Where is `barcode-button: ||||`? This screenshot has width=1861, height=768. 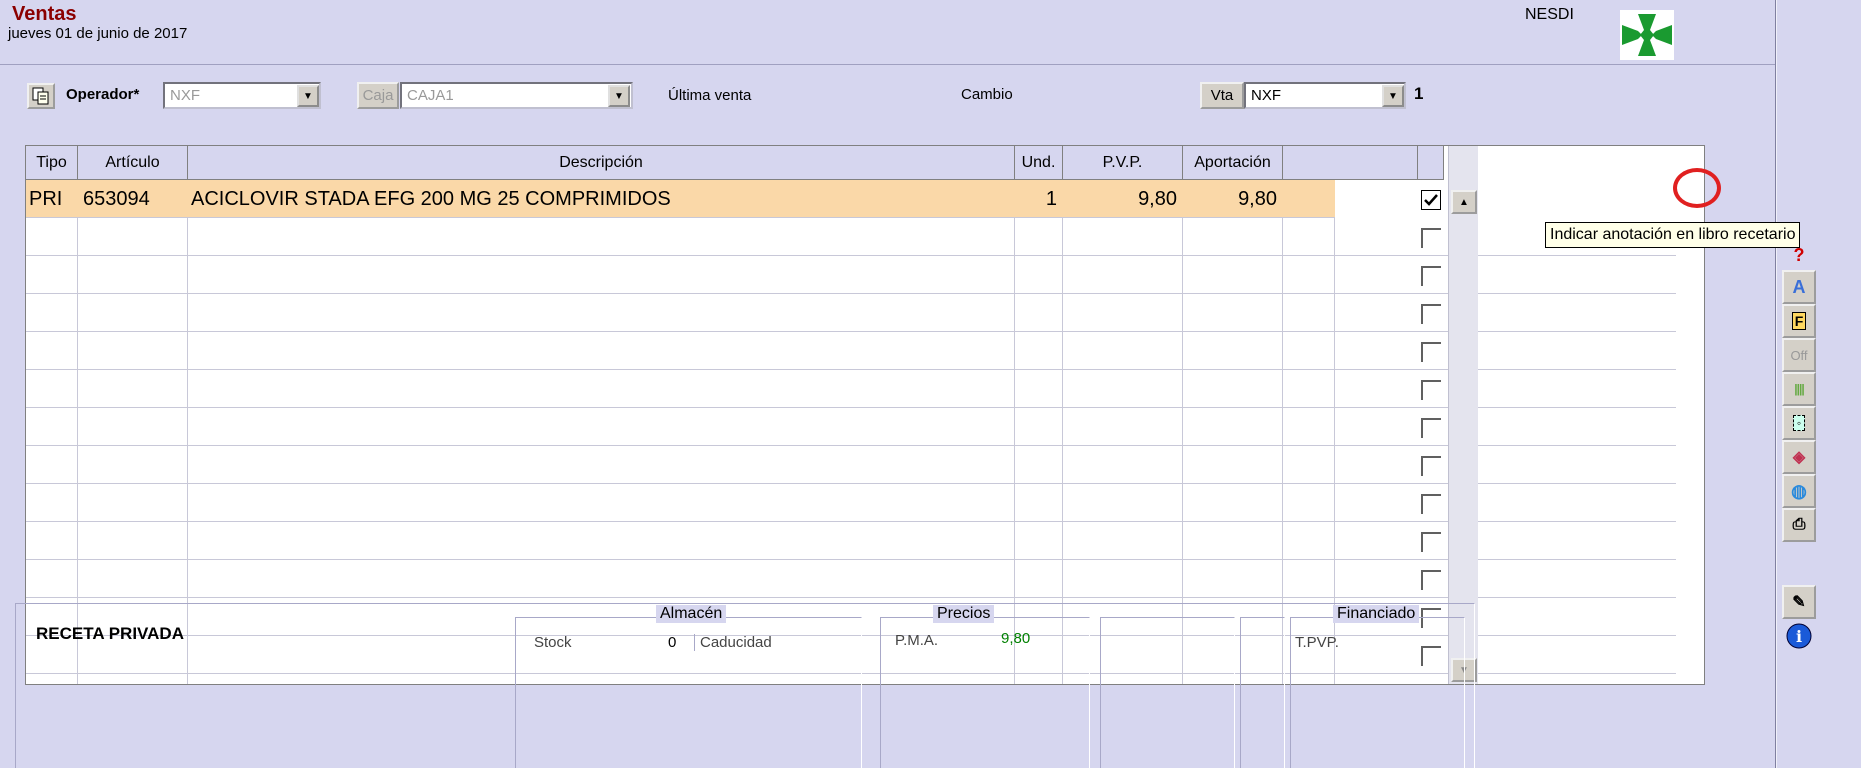
barcode-button: |||| is located at coordinates (1799, 389).